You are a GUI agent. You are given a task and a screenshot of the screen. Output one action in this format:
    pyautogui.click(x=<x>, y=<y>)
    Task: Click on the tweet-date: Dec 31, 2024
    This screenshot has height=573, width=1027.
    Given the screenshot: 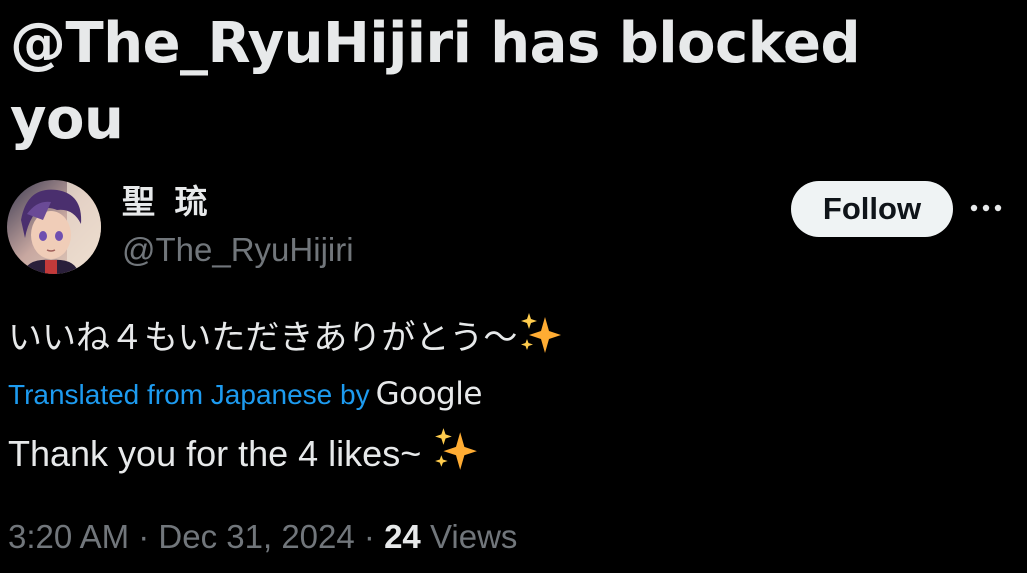 What is the action you would take?
    pyautogui.click(x=256, y=536)
    